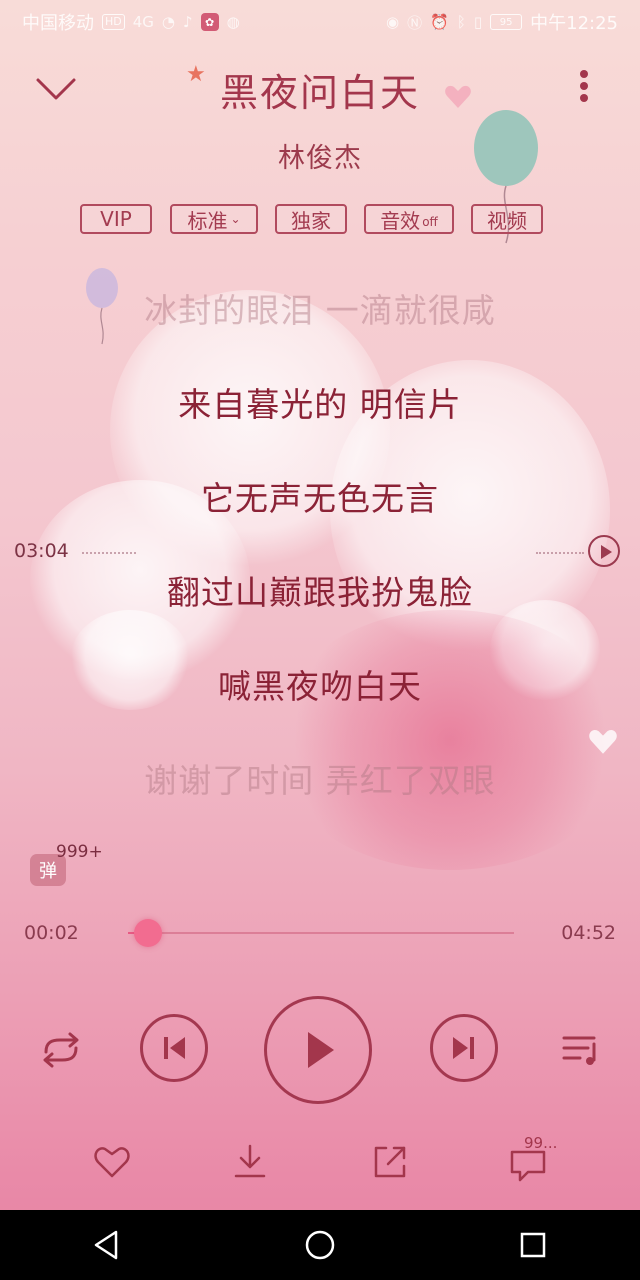 The height and width of the screenshot is (1280, 640). What do you see at coordinates (320, 310) in the screenshot?
I see `lyric-line: 冰封的眼泪 一滴就很咸` at bounding box center [320, 310].